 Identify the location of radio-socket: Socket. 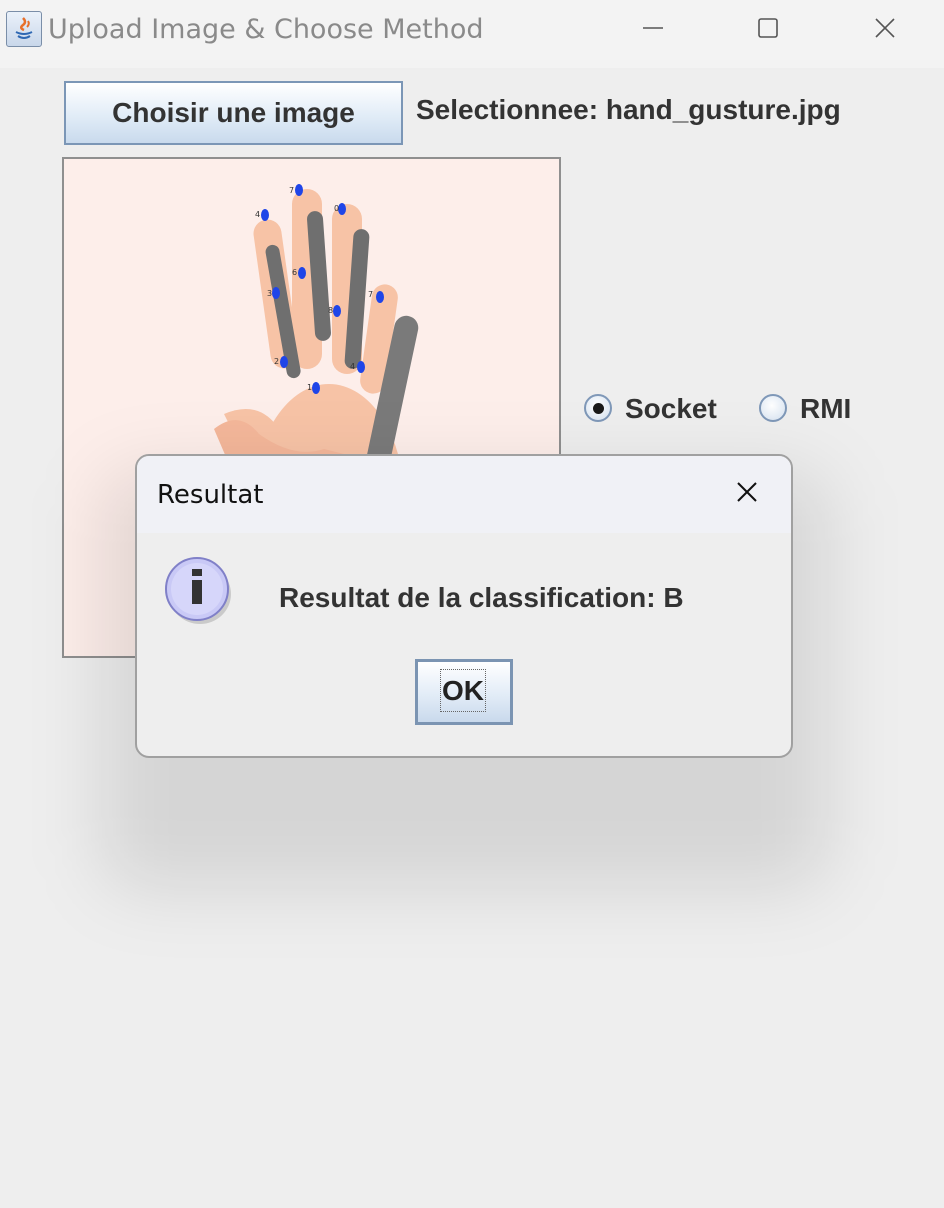
(659, 410).